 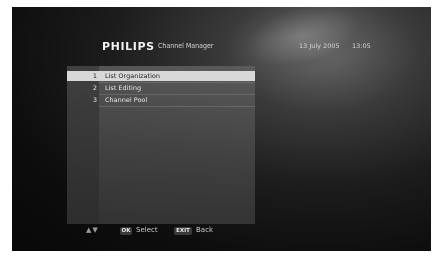 I want to click on back-hint-label: Back, so click(x=204, y=230).